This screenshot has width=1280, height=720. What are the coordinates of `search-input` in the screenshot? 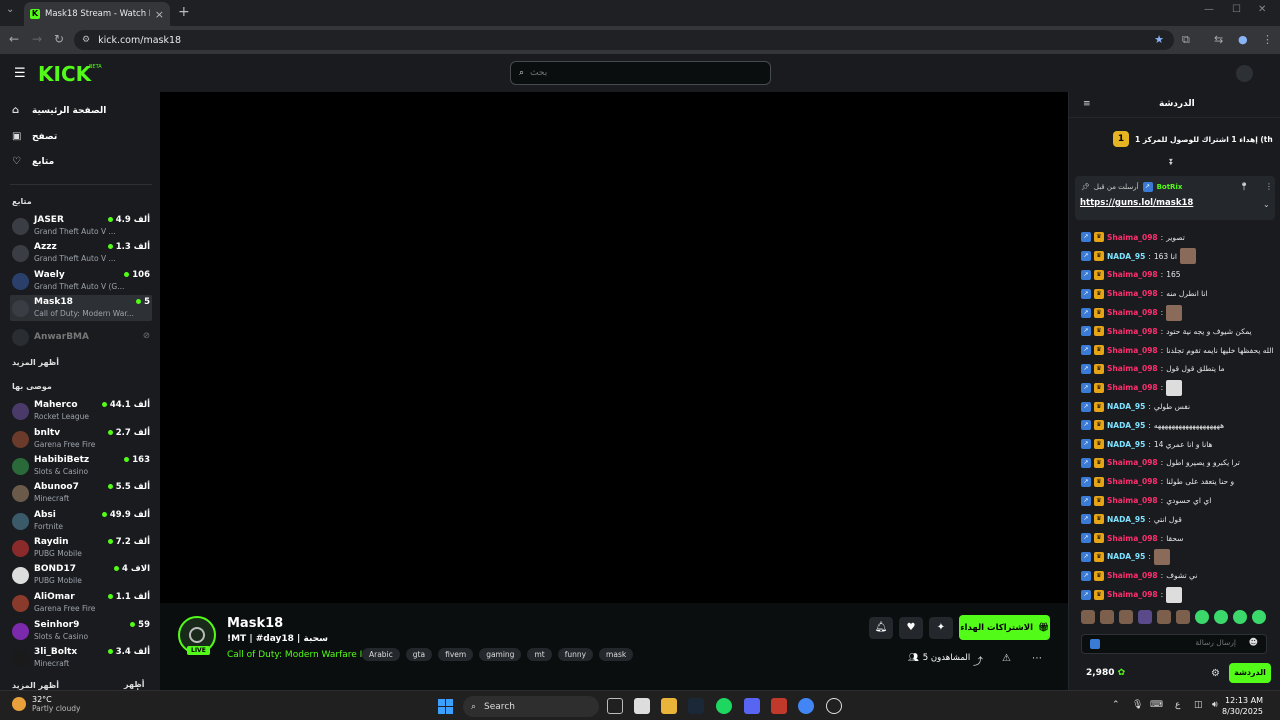 It's located at (630, 73).